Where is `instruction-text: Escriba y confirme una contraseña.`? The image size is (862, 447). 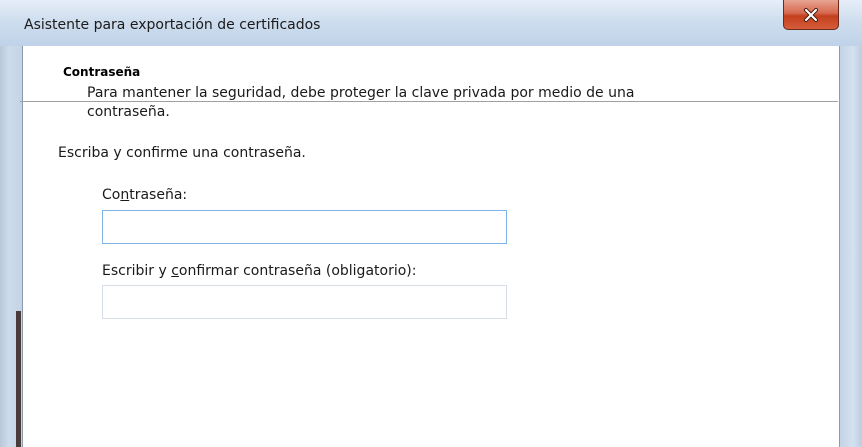 instruction-text: Escriba y confirme una contraseña. is located at coordinates (182, 153).